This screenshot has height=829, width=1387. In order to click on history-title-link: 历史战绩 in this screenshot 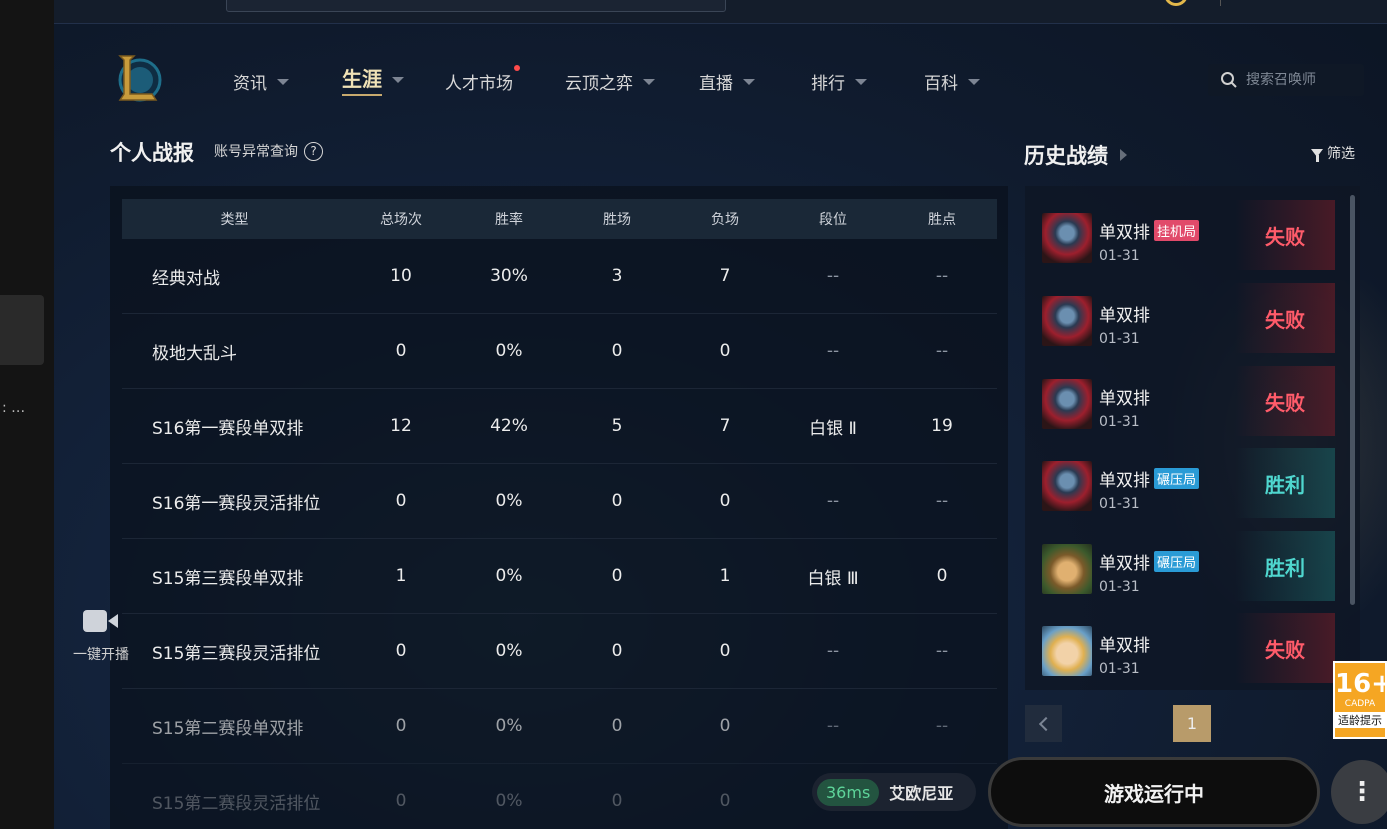, I will do `click(1075, 155)`.